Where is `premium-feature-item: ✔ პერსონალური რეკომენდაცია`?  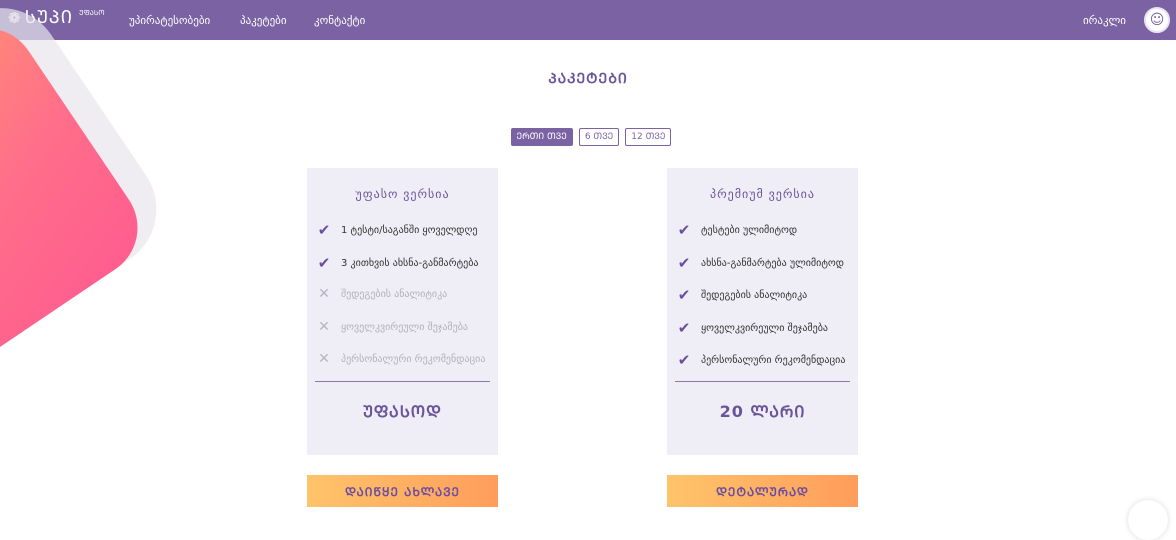 premium-feature-item: ✔ პერსონალური რეკომენდაცია is located at coordinates (760, 360).